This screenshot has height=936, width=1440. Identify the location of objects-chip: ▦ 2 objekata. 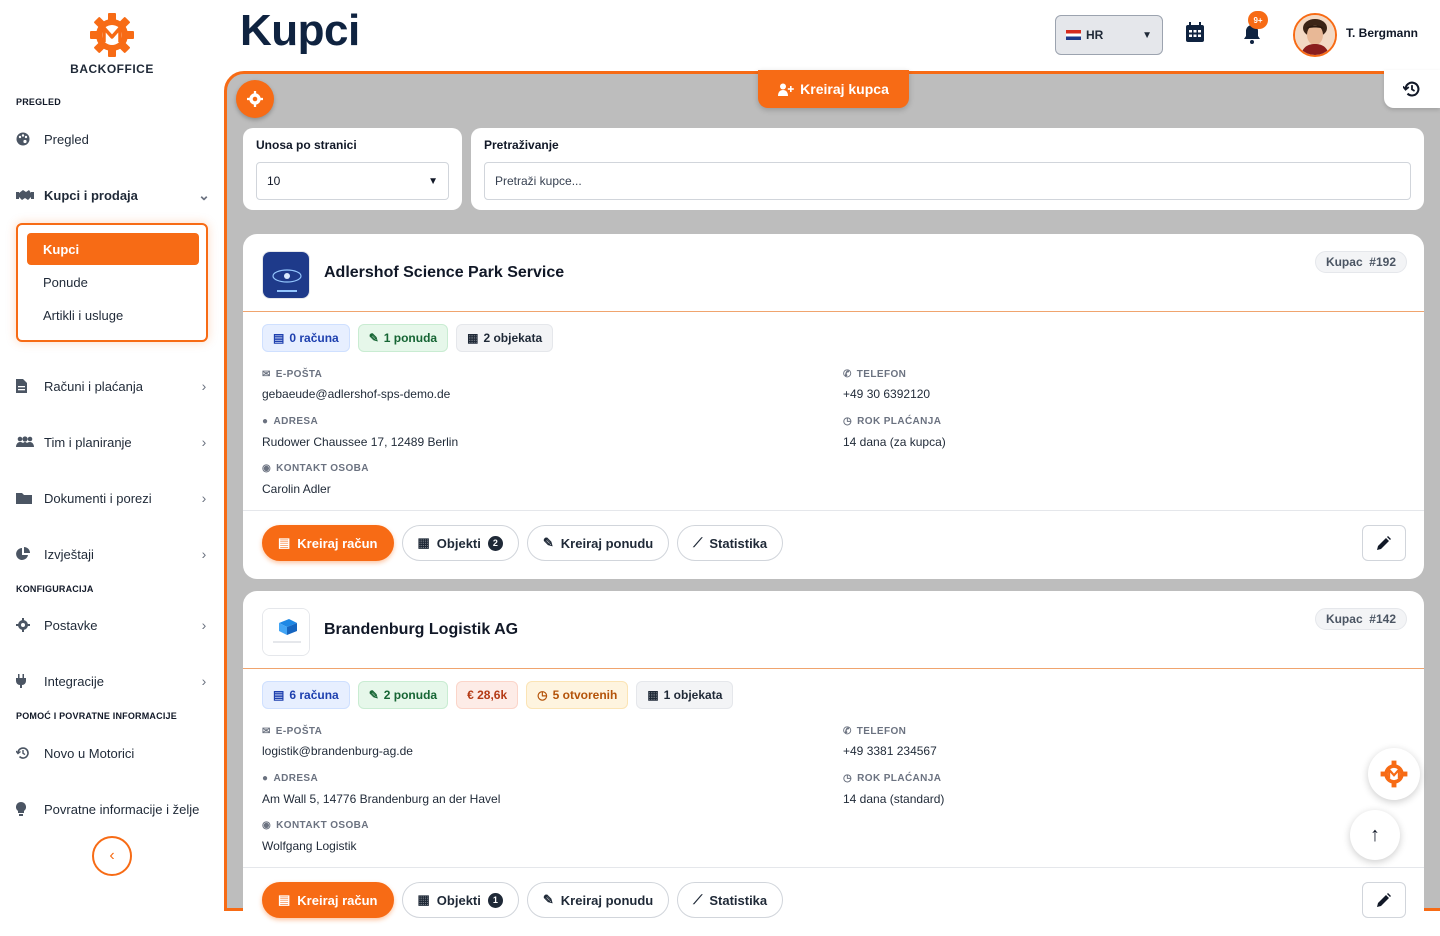
(505, 338).